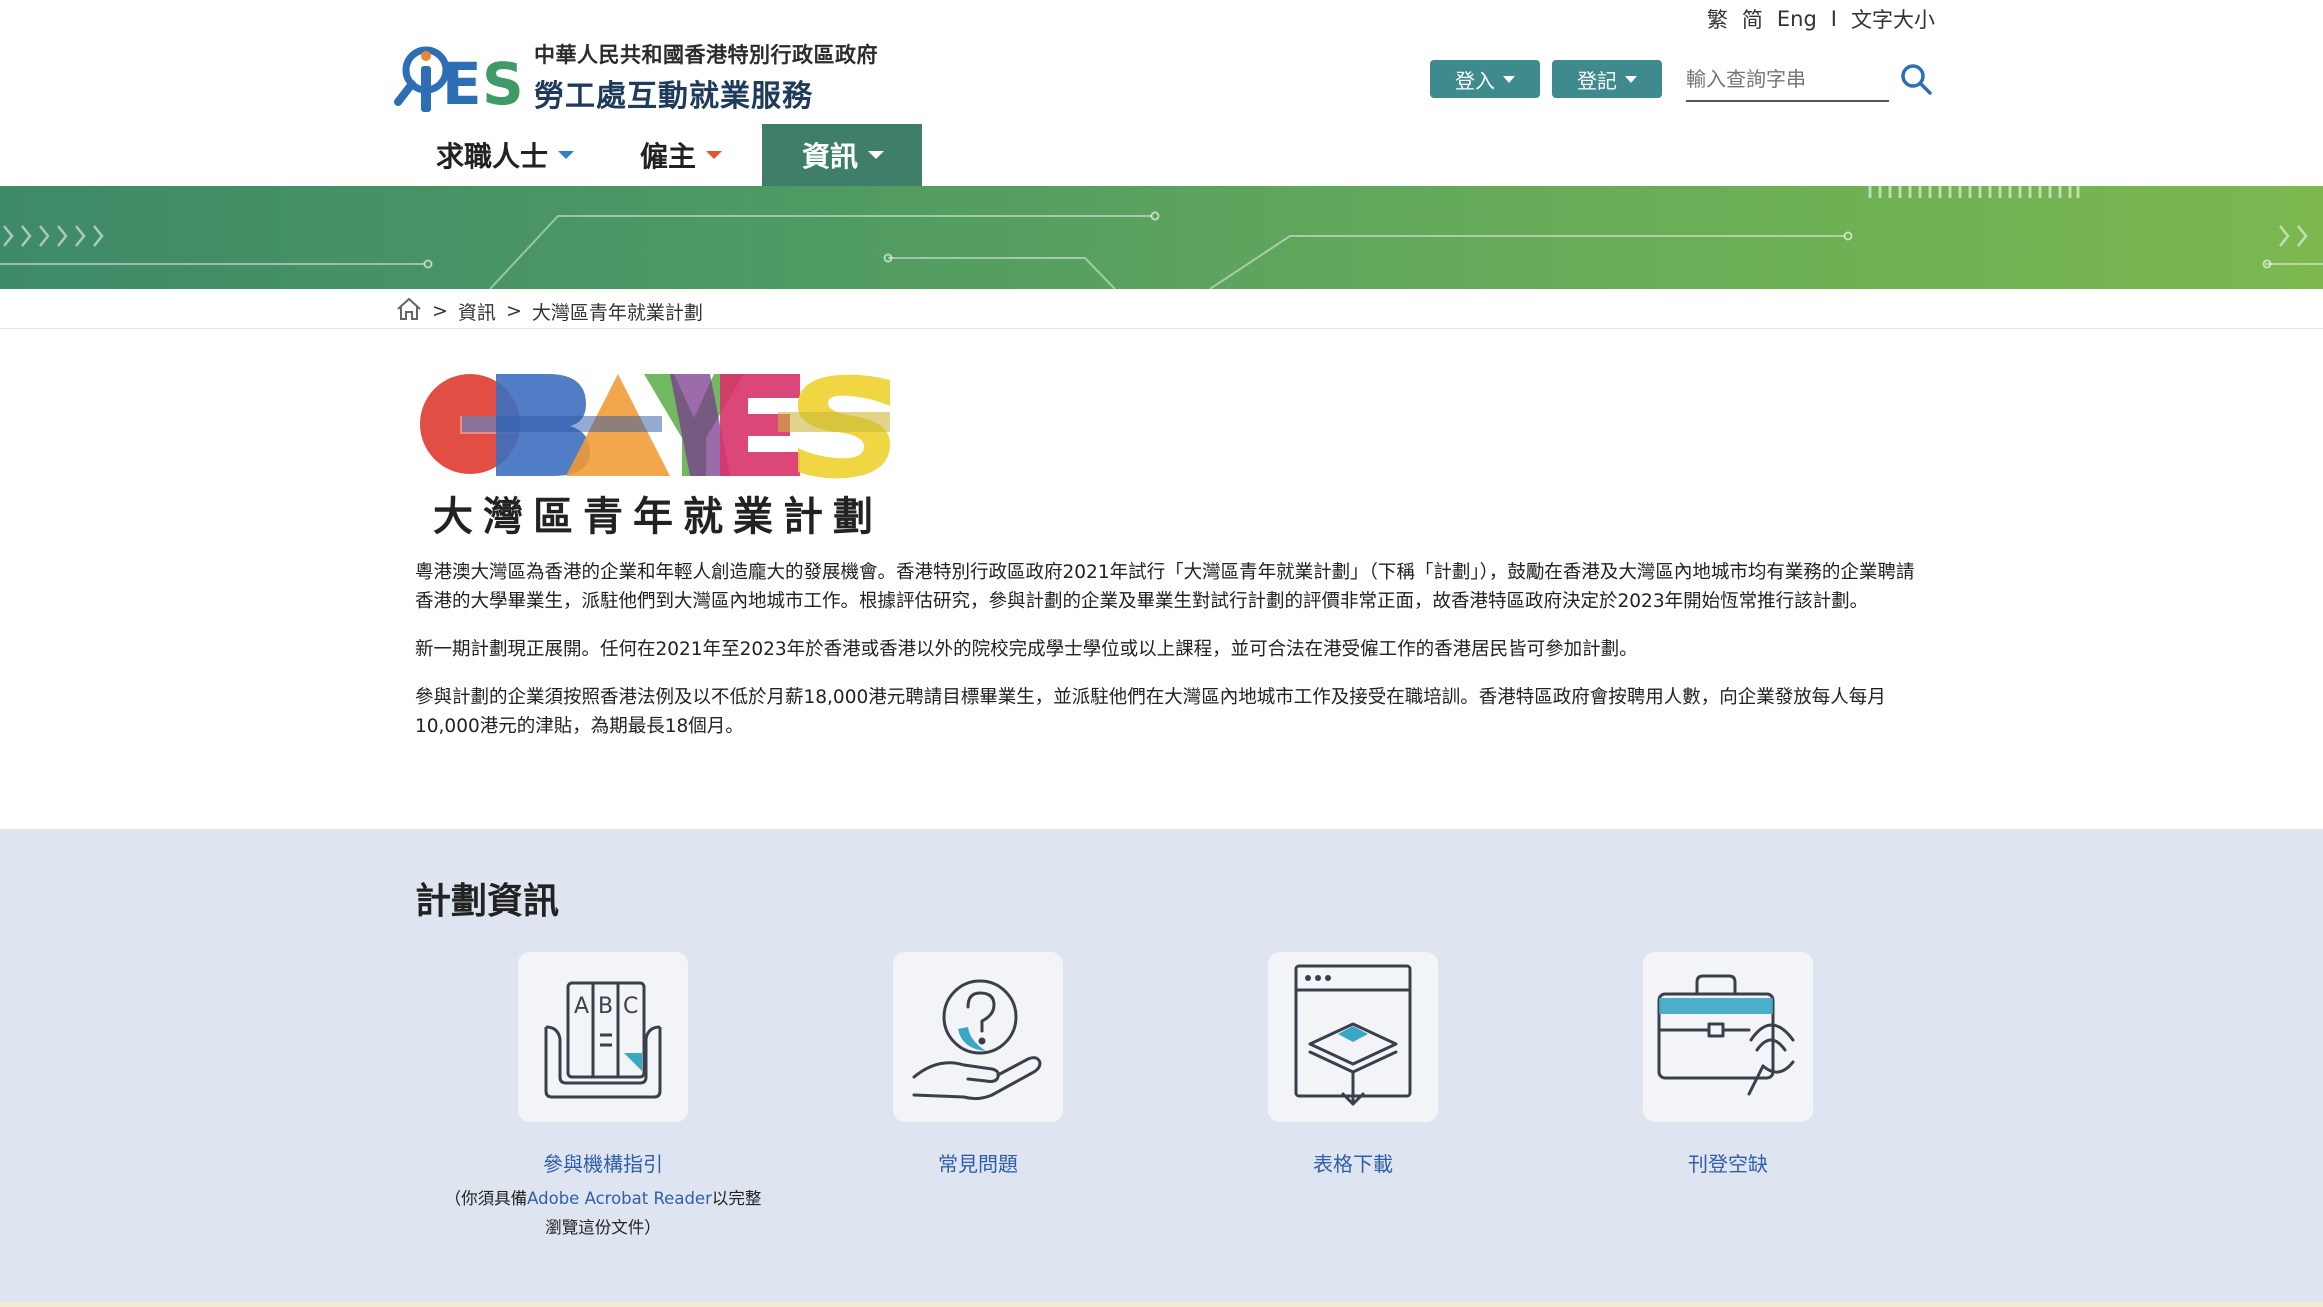  I want to click on logo-service-name: 勞工處互動就業服務, so click(673, 96).